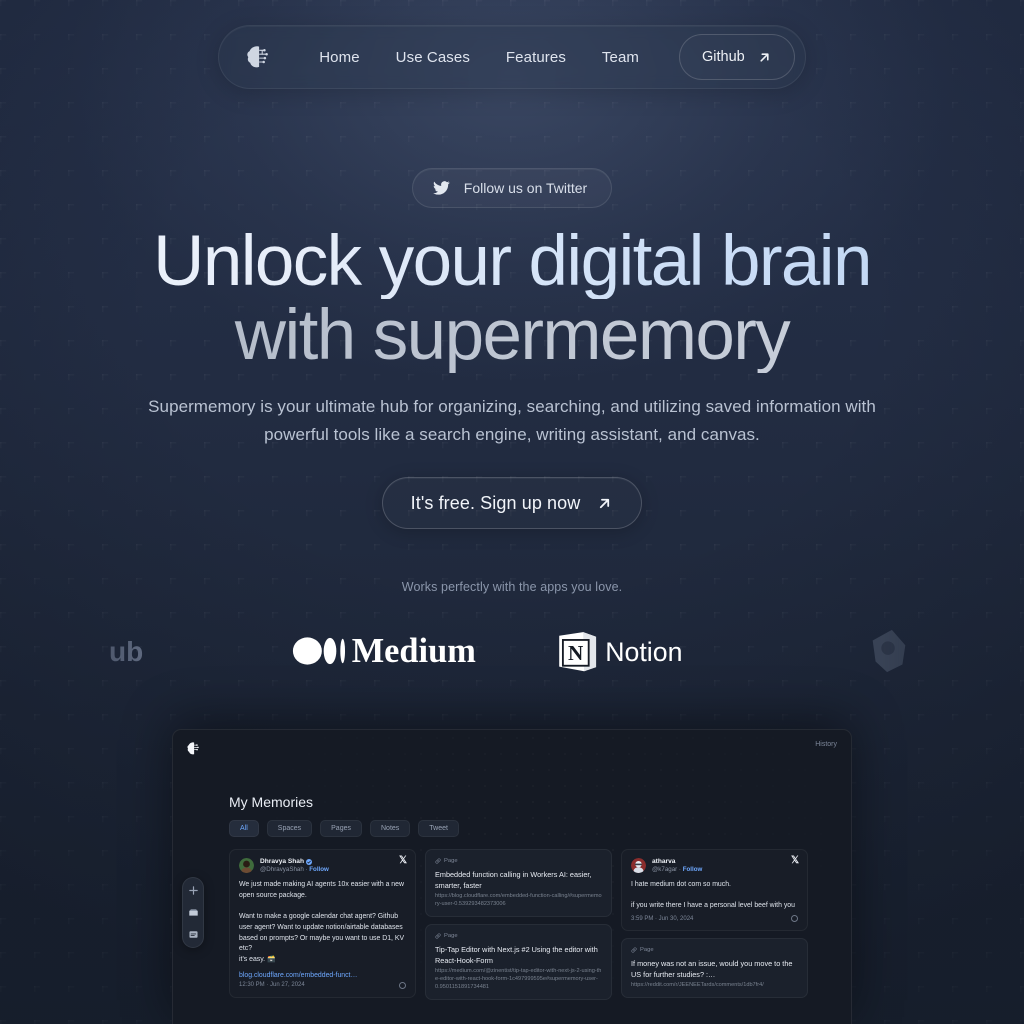  I want to click on notion-logo-icon: N Notion, so click(637, 651).